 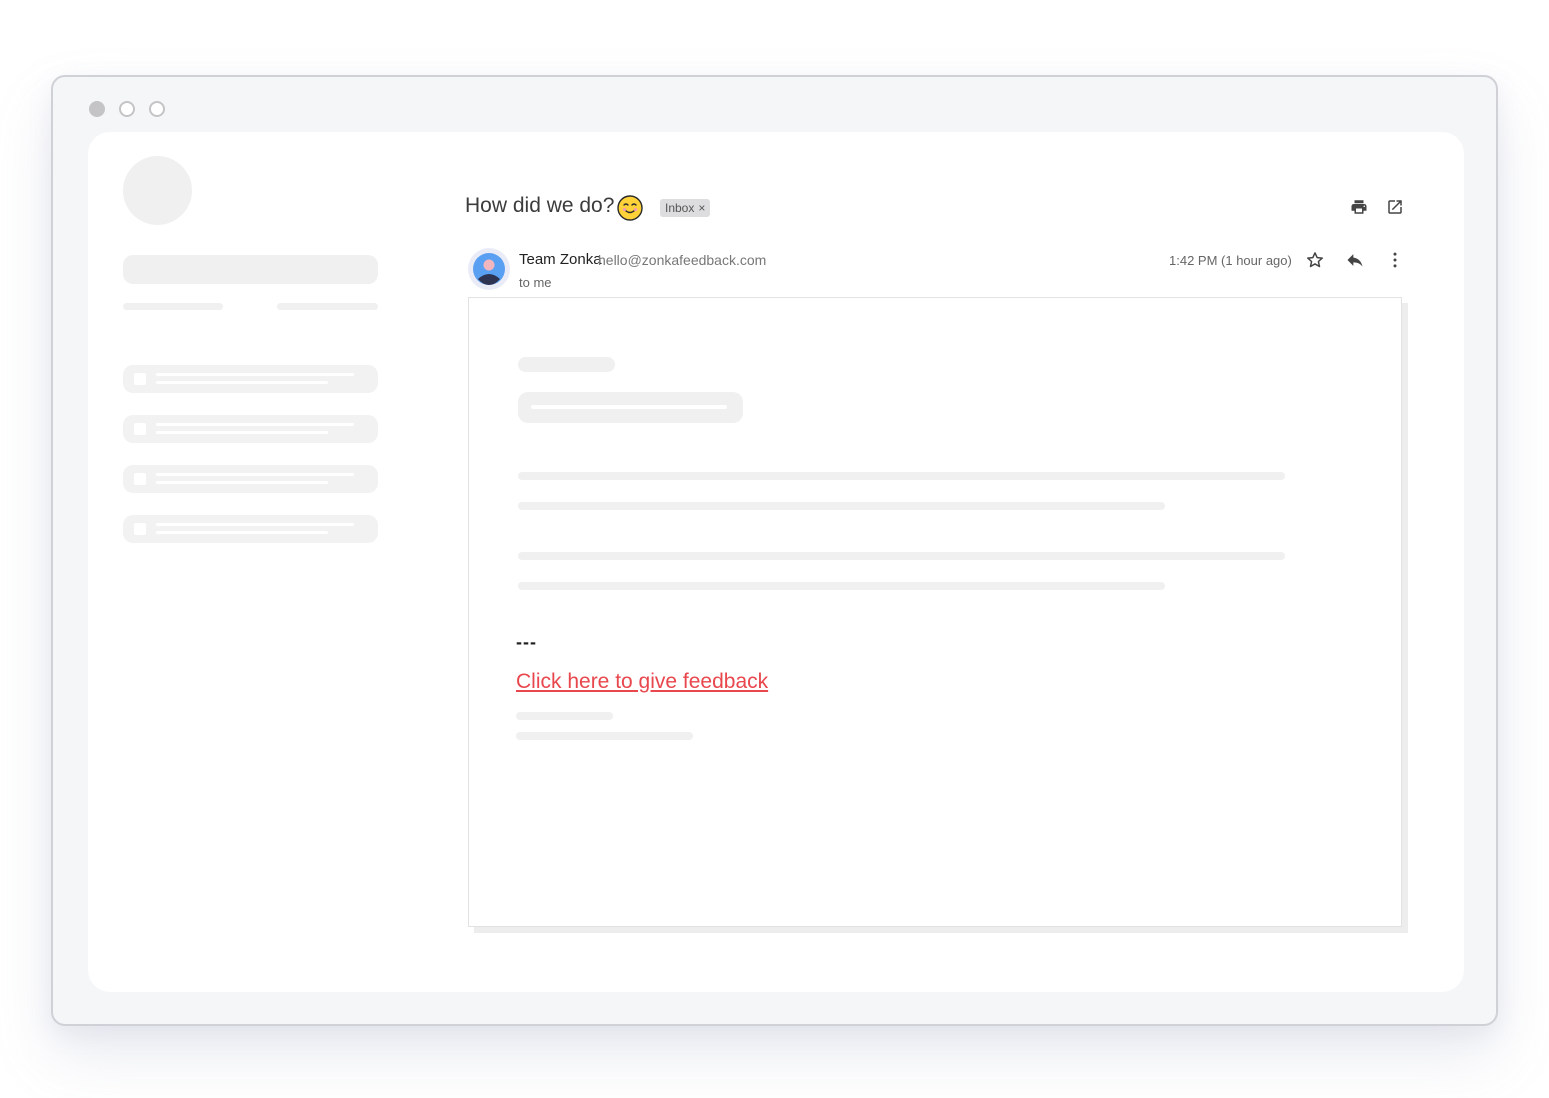 What do you see at coordinates (540, 205) in the screenshot?
I see `email-subject: How did we do?` at bounding box center [540, 205].